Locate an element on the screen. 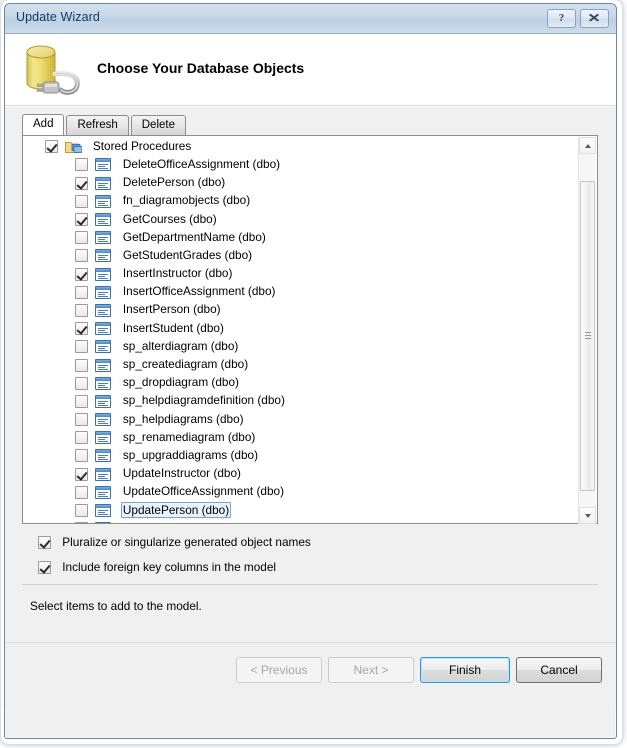  stored-procedures-folder-icon is located at coordinates (74, 147).